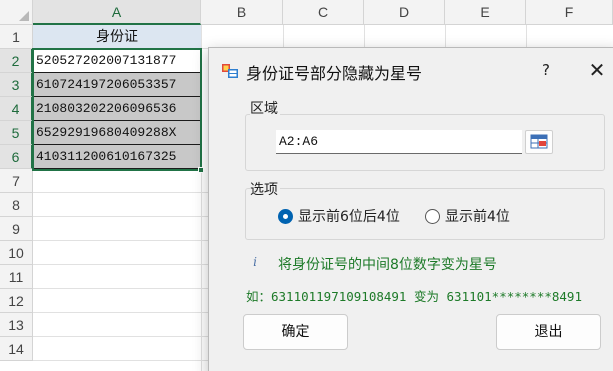 This screenshot has width=613, height=371. I want to click on options-group-label: 选项, so click(265, 189).